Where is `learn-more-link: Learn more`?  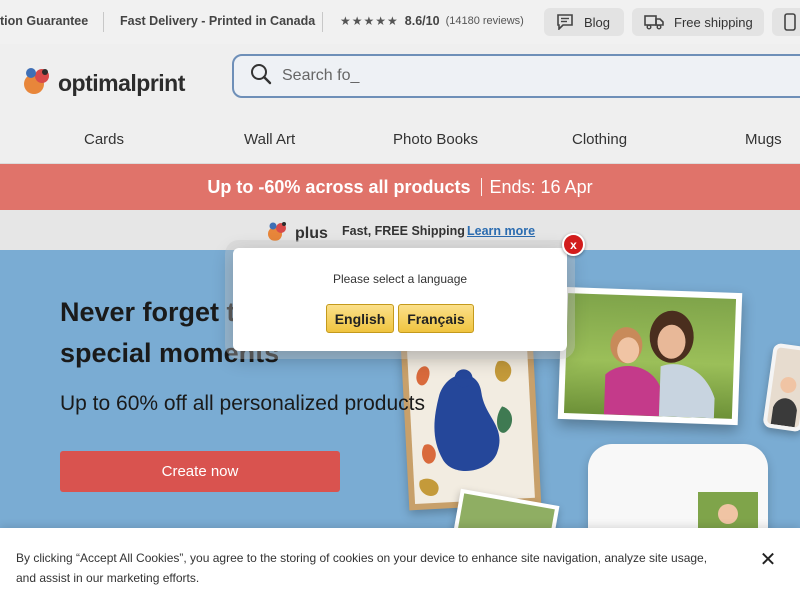
learn-more-link: Learn more is located at coordinates (501, 231).